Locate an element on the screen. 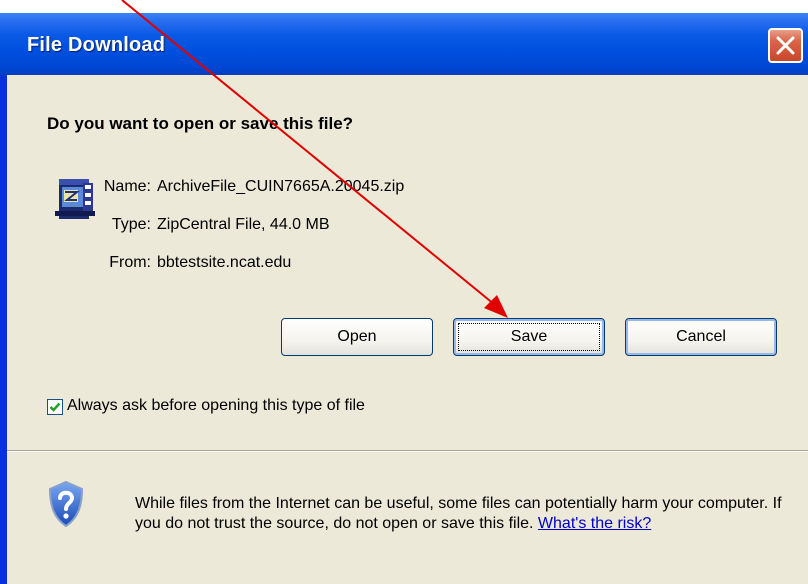 The width and height of the screenshot is (808, 584). close-button is located at coordinates (785, 45).